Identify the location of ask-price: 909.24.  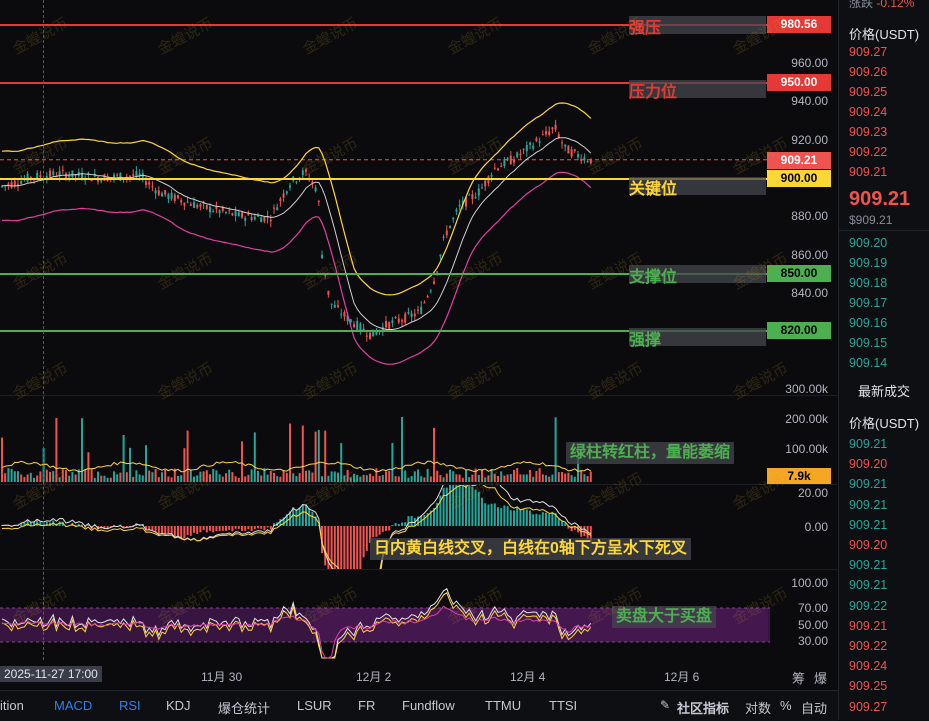
(868, 112).